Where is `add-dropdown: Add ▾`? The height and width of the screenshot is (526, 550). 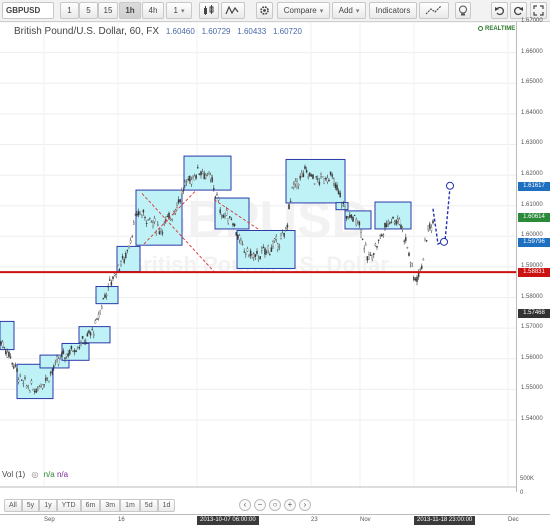
add-dropdown: Add ▾ is located at coordinates (349, 10).